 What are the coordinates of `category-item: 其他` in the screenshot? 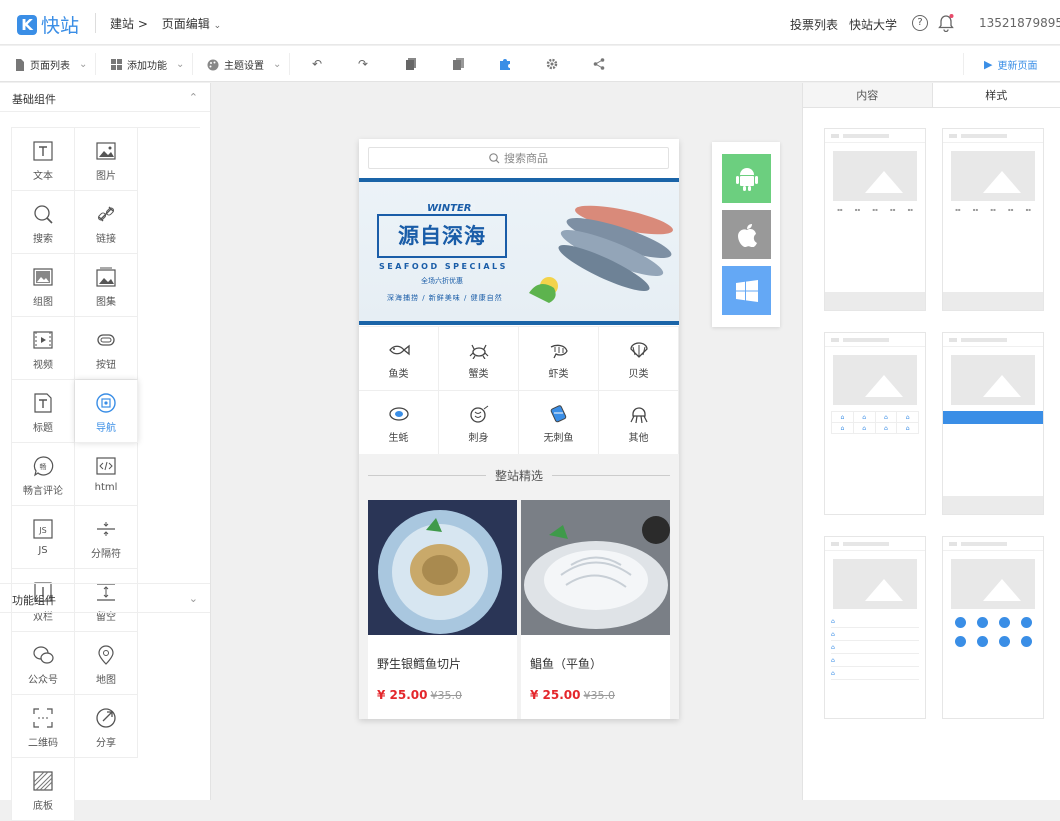 It's located at (639, 423).